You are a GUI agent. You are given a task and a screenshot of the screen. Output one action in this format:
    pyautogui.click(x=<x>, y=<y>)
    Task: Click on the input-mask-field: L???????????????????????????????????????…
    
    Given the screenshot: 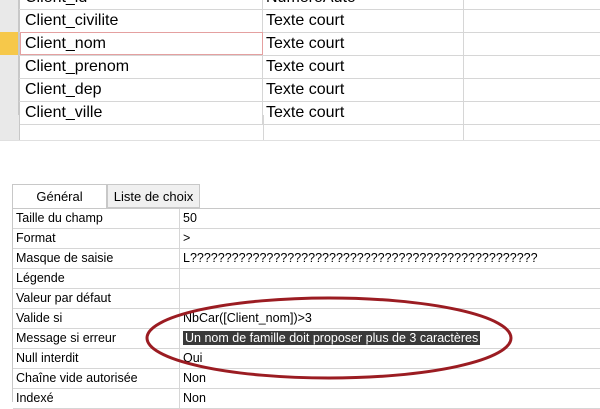 What is the action you would take?
    pyautogui.click(x=390, y=258)
    